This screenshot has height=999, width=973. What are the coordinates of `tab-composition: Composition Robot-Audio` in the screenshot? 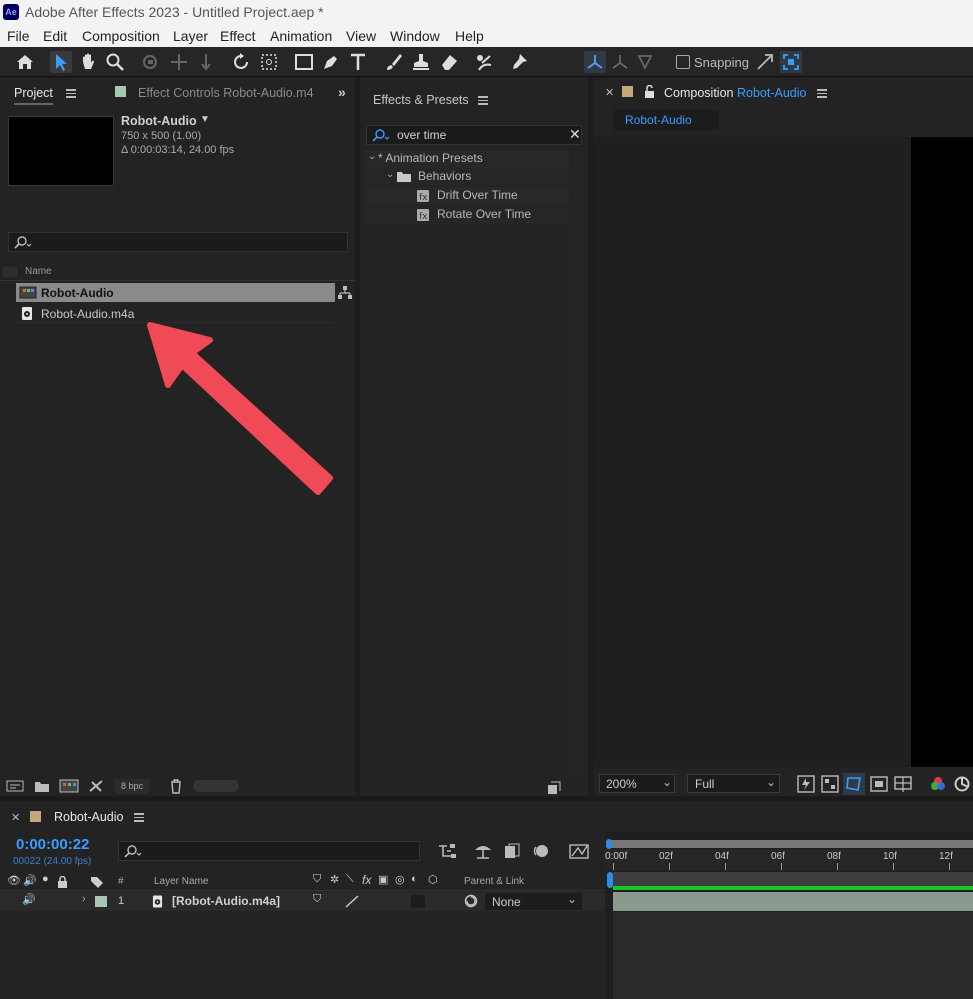 It's located at (735, 93).